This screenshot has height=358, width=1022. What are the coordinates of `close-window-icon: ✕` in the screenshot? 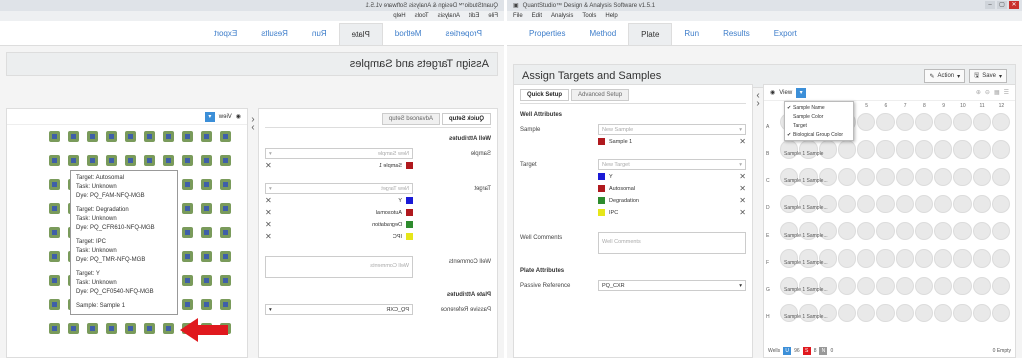 It's located at (1014, 5).